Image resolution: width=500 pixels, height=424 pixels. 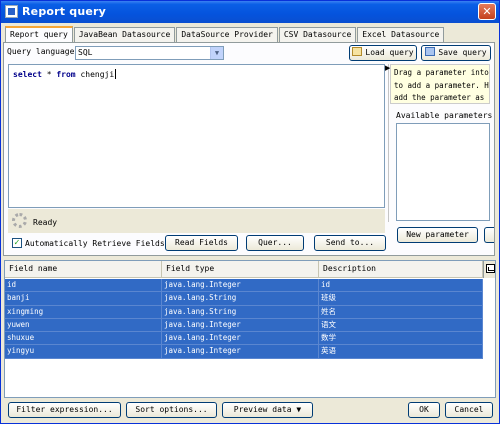 I want to click on save-query-label: Save query, so click(x=462, y=52).